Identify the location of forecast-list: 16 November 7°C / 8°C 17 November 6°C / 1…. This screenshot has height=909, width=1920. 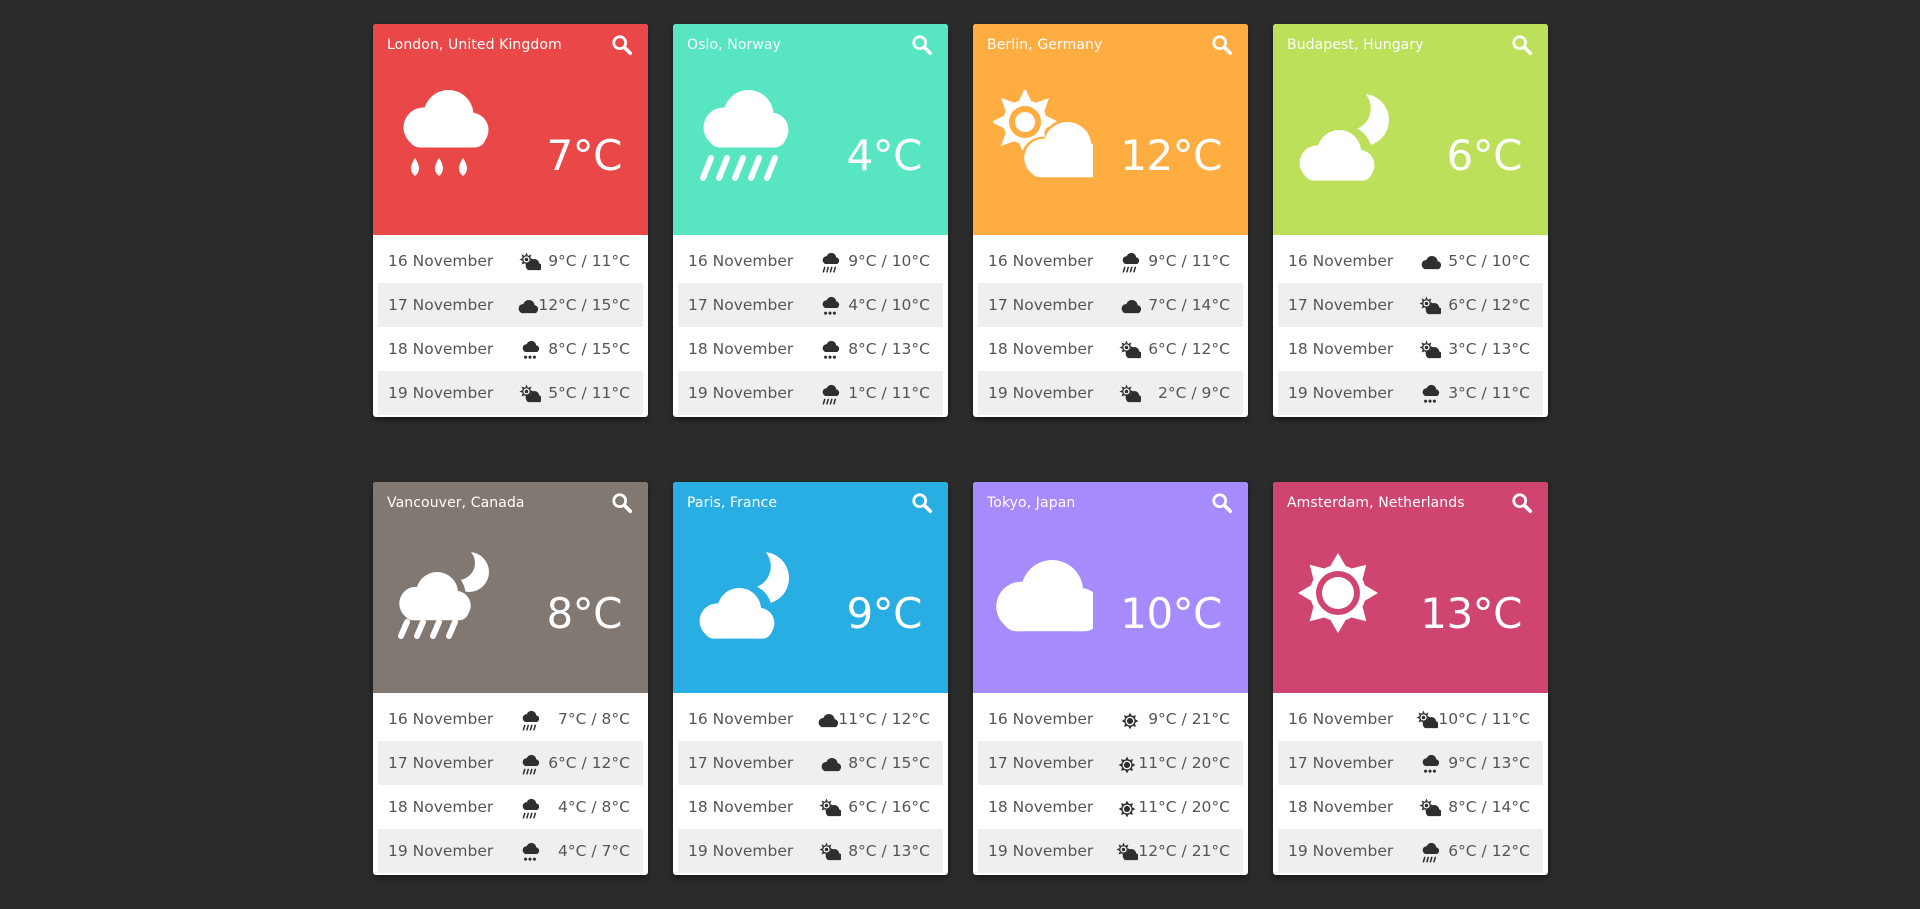
(510, 783).